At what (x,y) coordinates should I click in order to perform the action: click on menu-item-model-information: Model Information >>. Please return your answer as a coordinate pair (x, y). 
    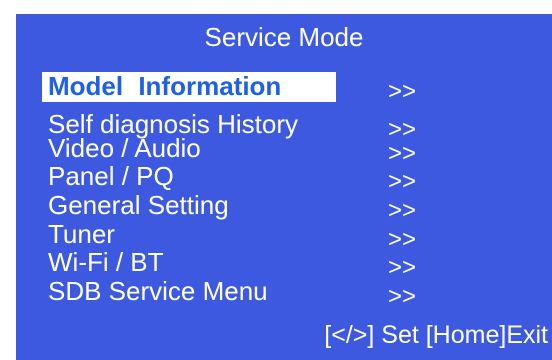
    Looking at the image, I should click on (232, 88).